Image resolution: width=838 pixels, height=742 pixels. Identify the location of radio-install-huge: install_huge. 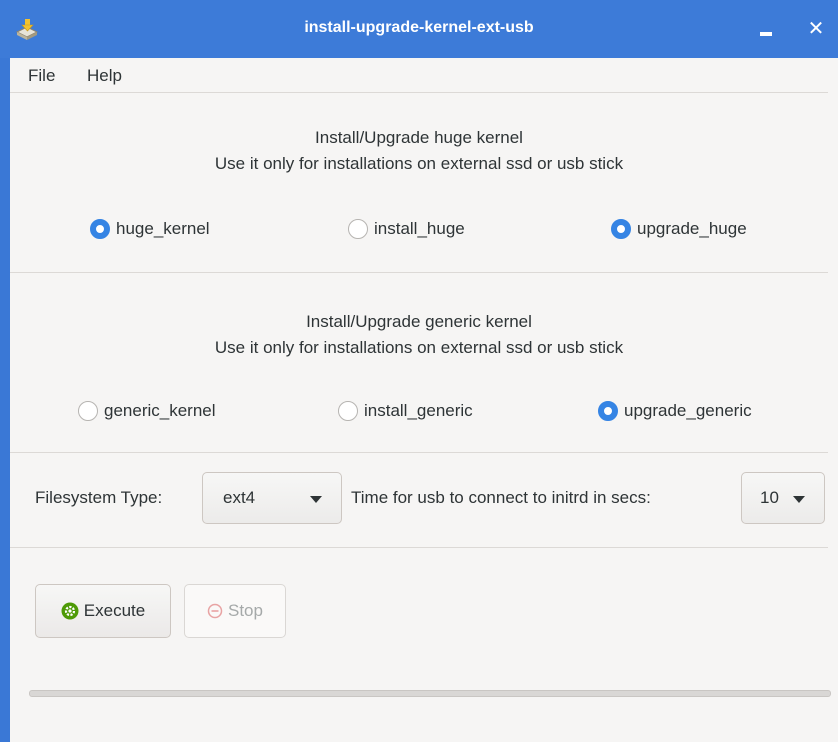
(406, 229).